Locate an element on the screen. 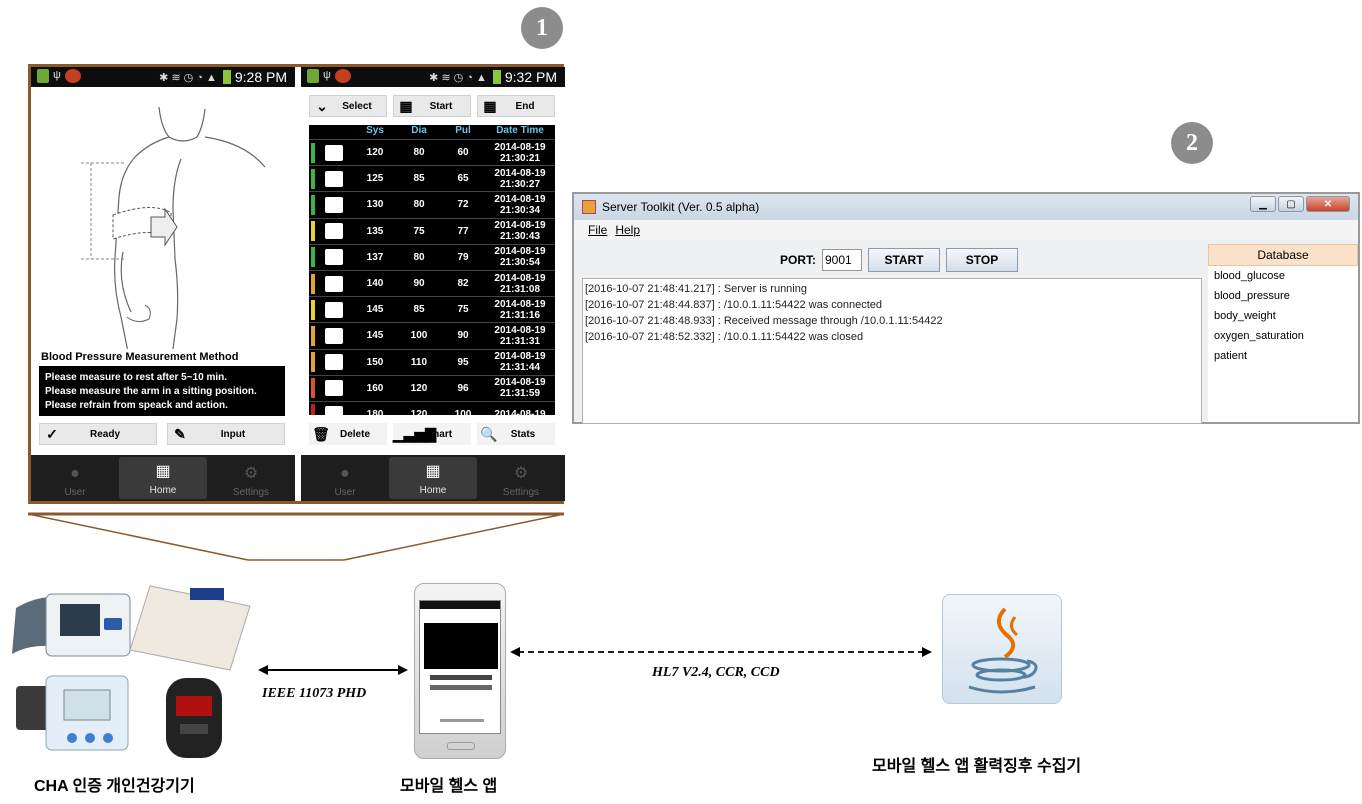 This screenshot has height=804, width=1362. datetime-value: 2014-08-19 is located at coordinates (520, 412).